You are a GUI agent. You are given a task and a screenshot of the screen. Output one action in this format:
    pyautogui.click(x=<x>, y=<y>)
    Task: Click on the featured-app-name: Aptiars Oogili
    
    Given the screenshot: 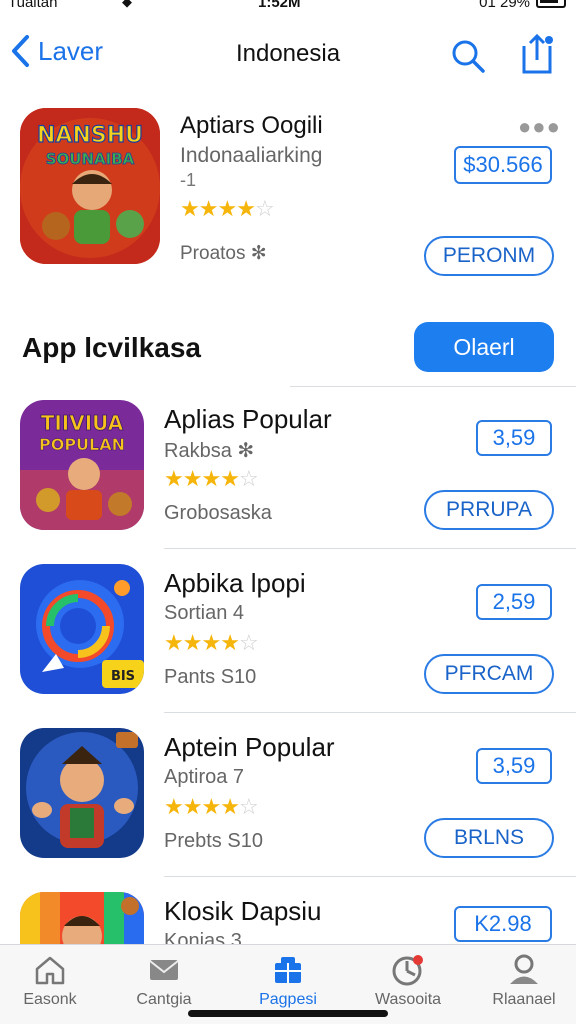 What is the action you would take?
    pyautogui.click(x=251, y=126)
    